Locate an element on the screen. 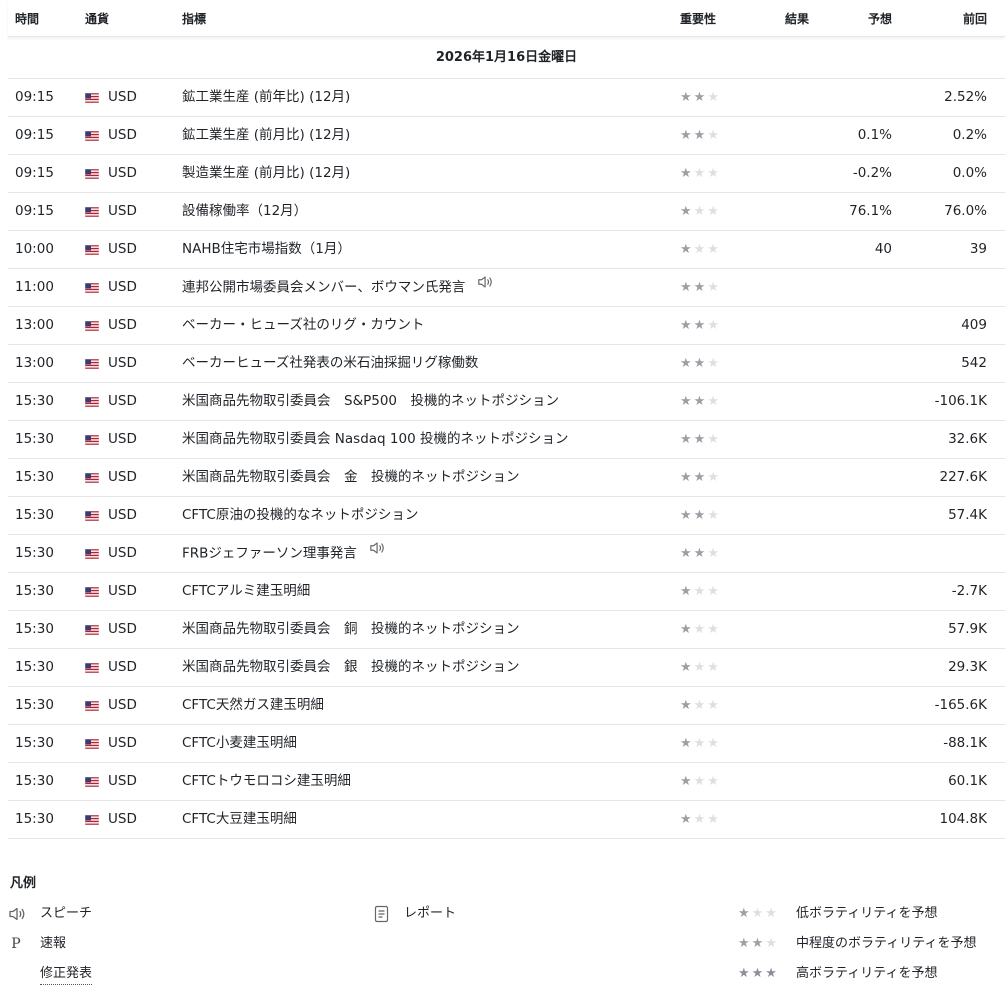 Image resolution: width=1005 pixels, height=992 pixels. table-row: 13:00 USD ベーカー・ヒューズ社のリグ・カウント ★★★ 409 is located at coordinates (506, 326).